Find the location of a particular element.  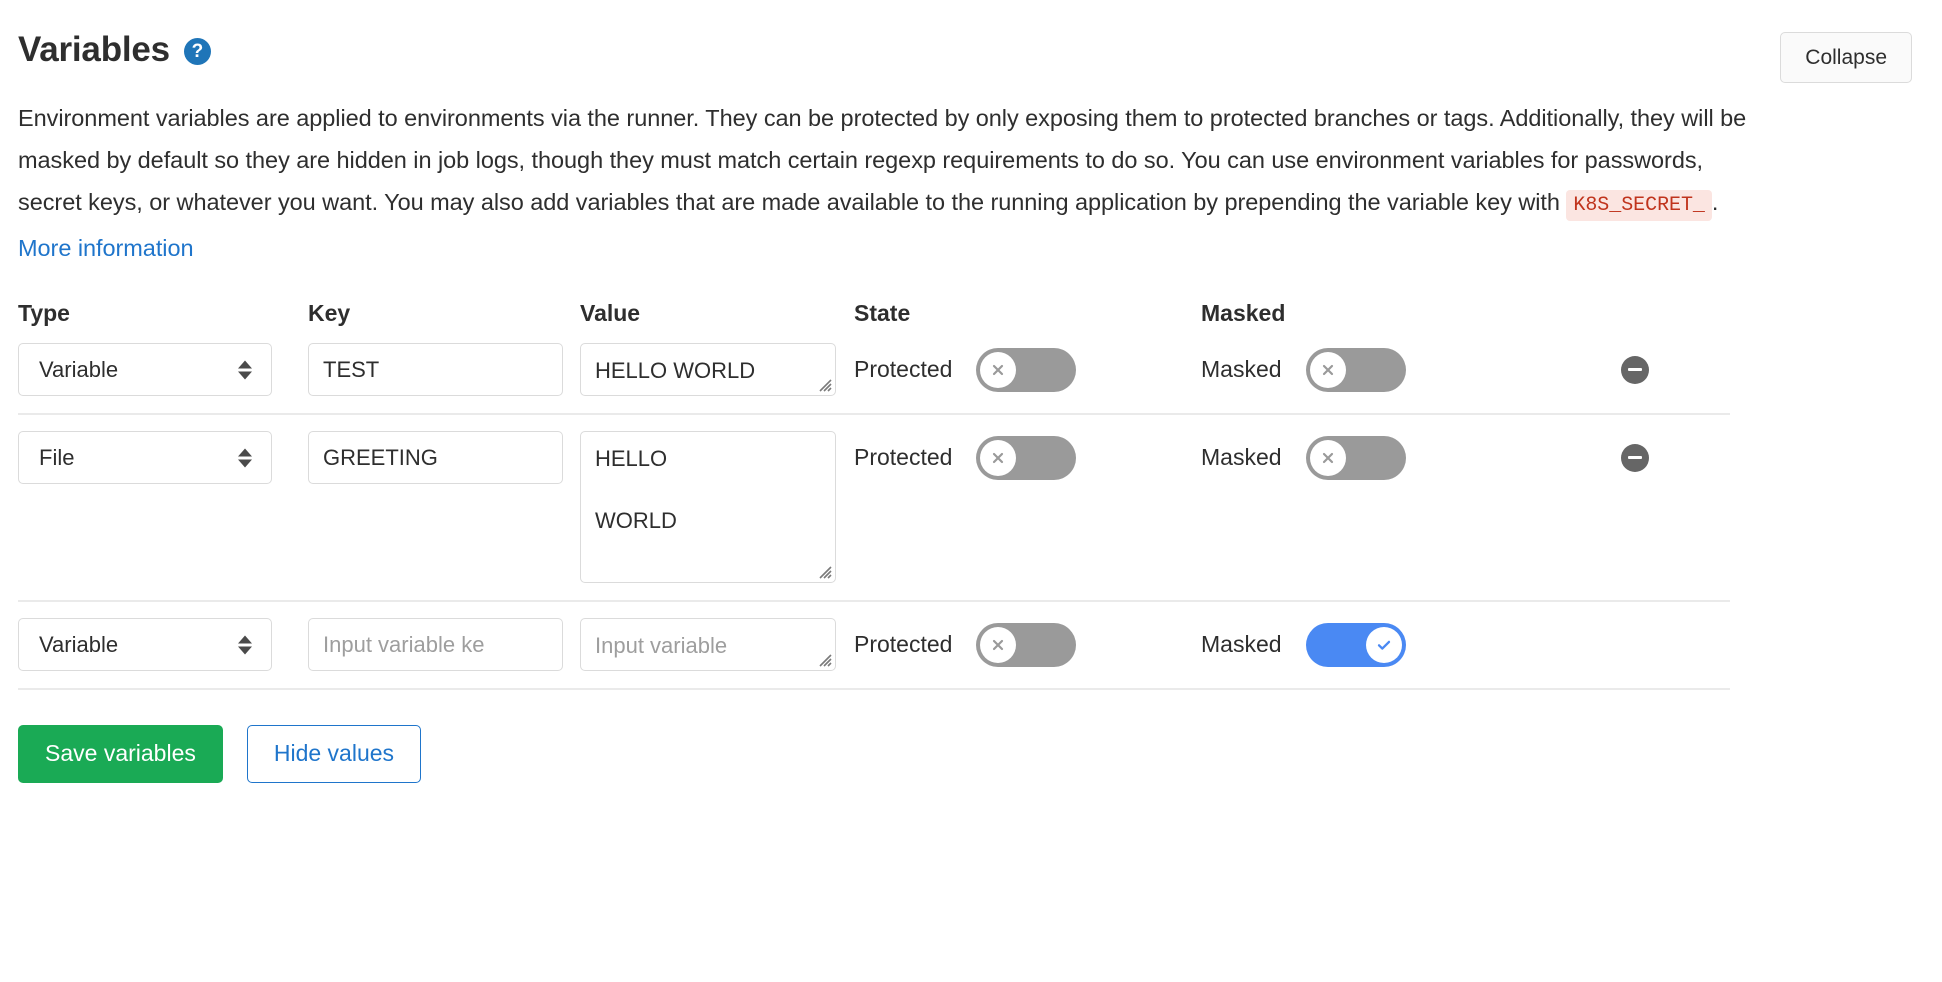

footer-actions: Save variables Hide values is located at coordinates (971, 754).